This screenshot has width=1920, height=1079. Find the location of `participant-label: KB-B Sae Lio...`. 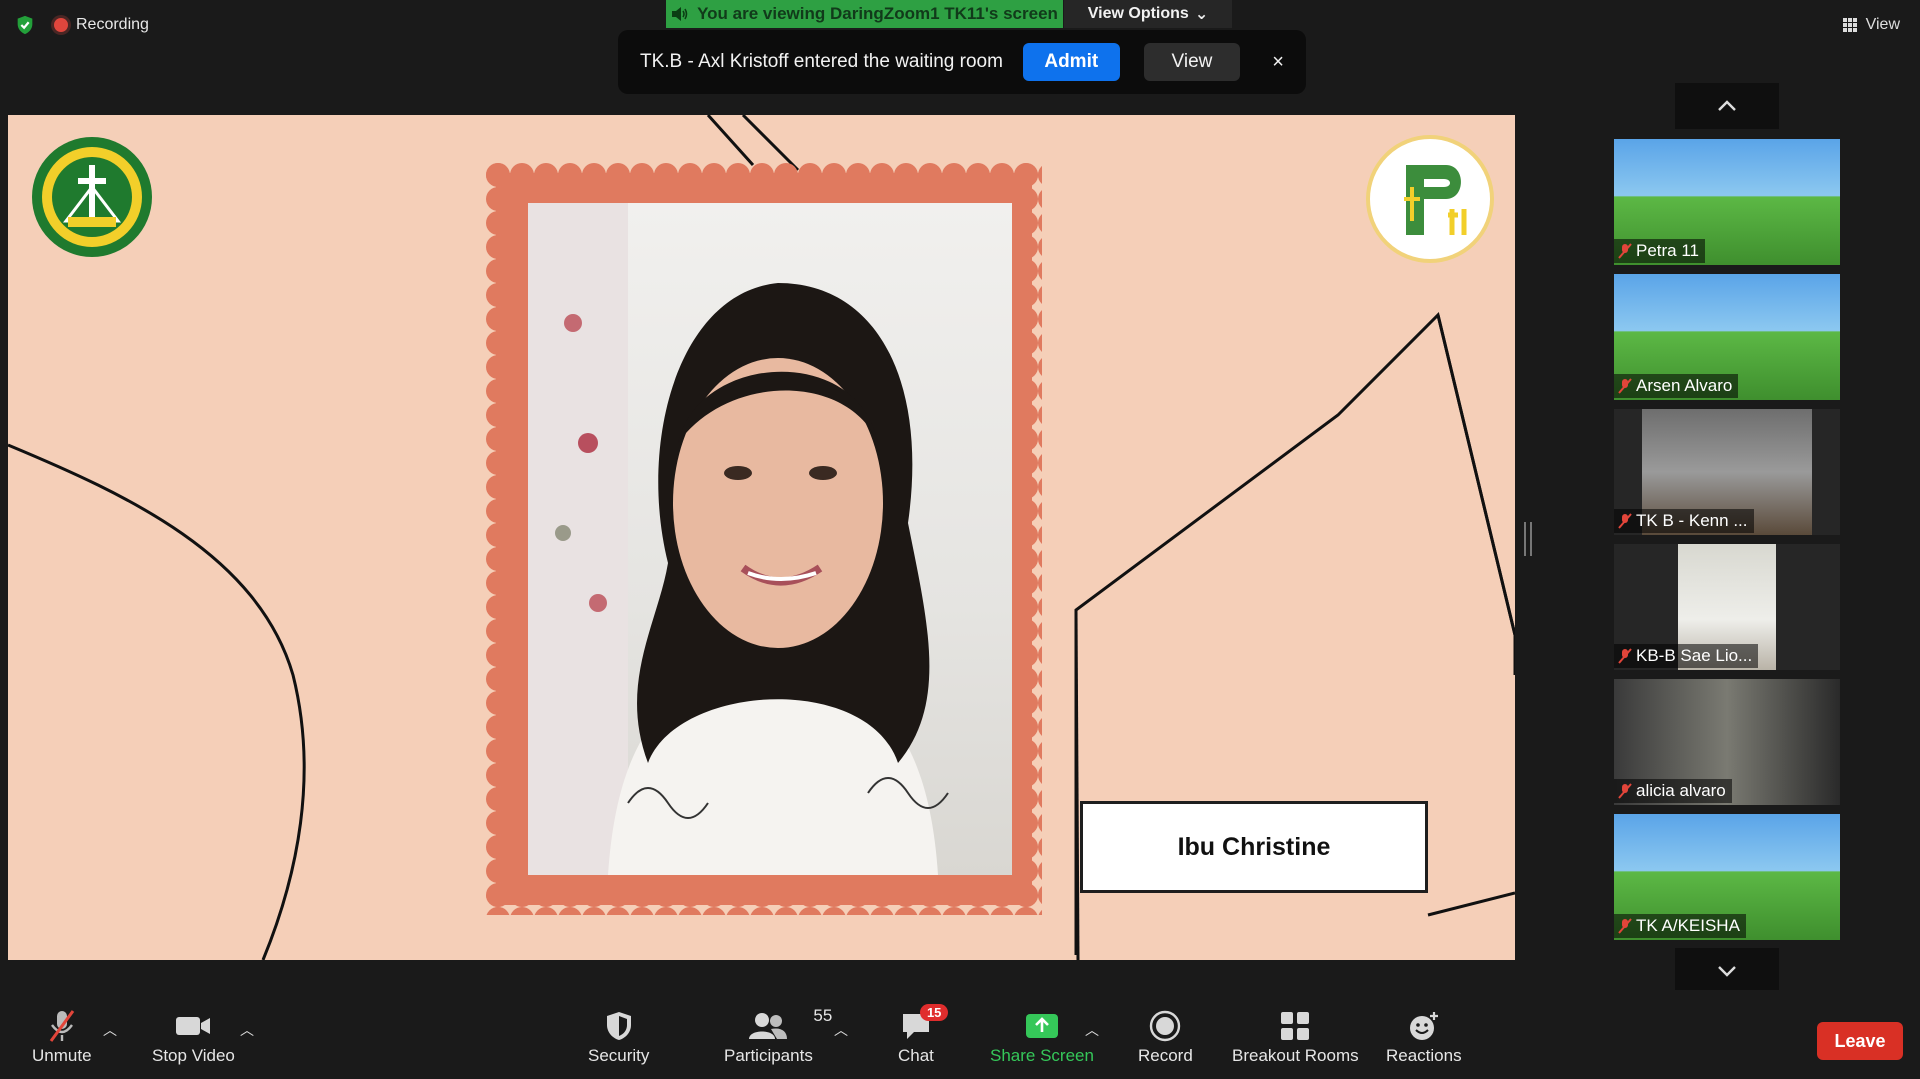

participant-label: KB-B Sae Lio... is located at coordinates (1686, 656).